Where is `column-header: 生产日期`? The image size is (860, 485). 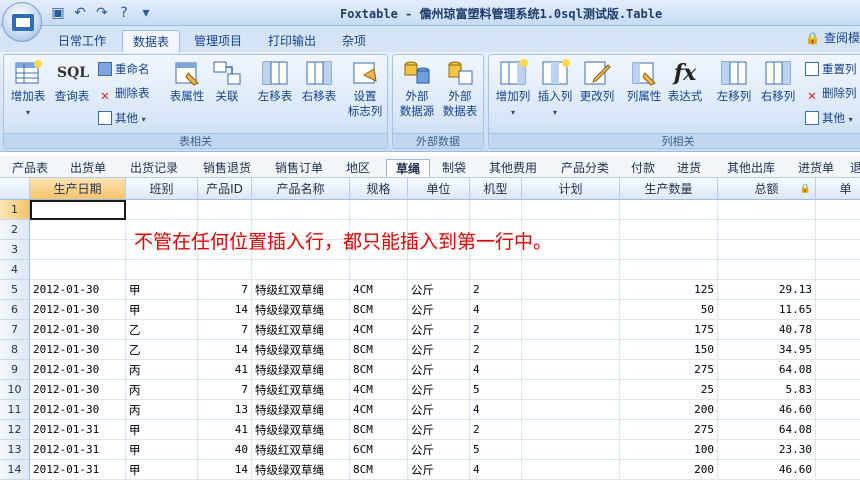 column-header: 生产日期 is located at coordinates (78, 189).